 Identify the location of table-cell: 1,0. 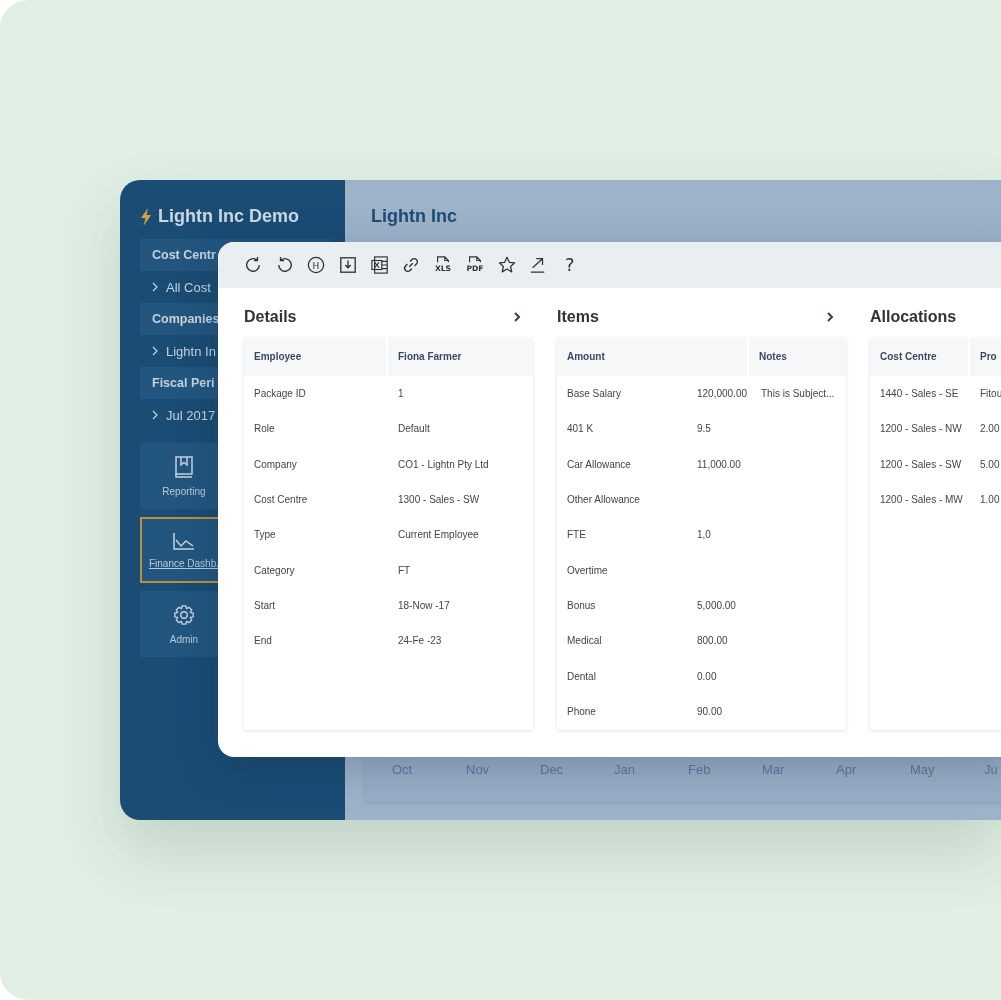
(704, 535).